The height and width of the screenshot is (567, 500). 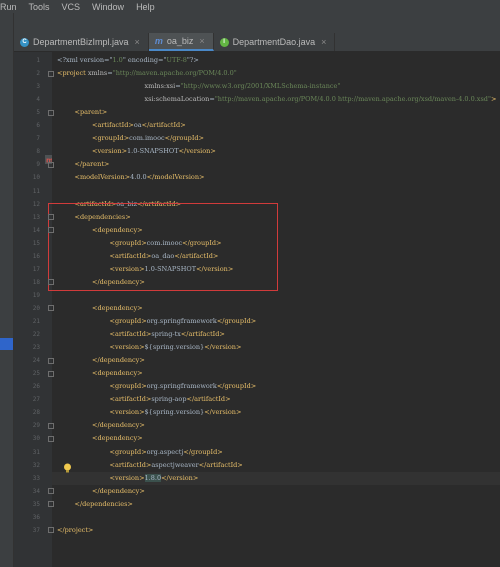 What do you see at coordinates (36, 517) in the screenshot?
I see `line-number: 36` at bounding box center [36, 517].